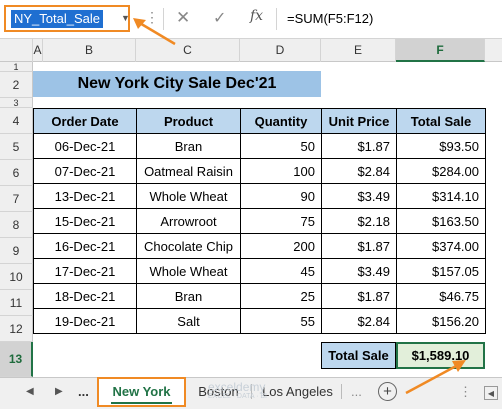  What do you see at coordinates (440, 50) in the screenshot?
I see `column-header-f: F` at bounding box center [440, 50].